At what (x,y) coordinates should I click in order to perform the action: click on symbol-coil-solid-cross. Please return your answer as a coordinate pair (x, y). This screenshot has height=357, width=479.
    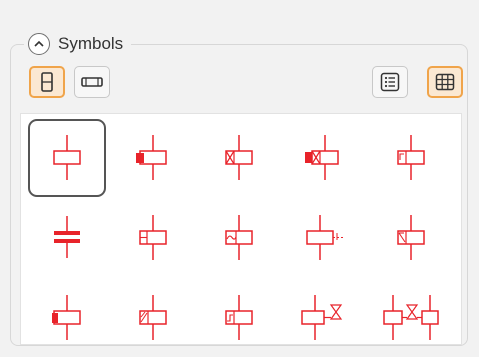
    Looking at the image, I should click on (325, 158).